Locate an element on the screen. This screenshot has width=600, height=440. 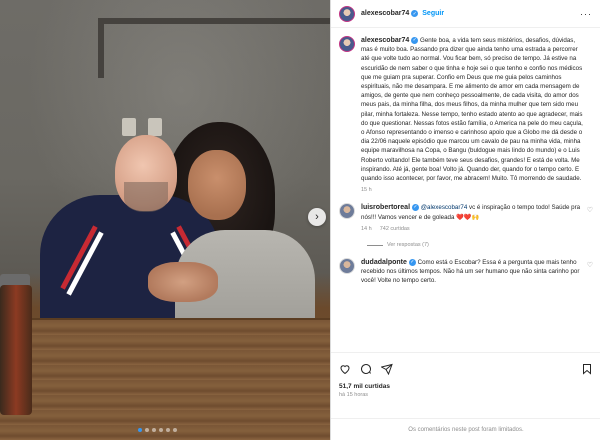
woman-face is located at coordinates (217, 185).